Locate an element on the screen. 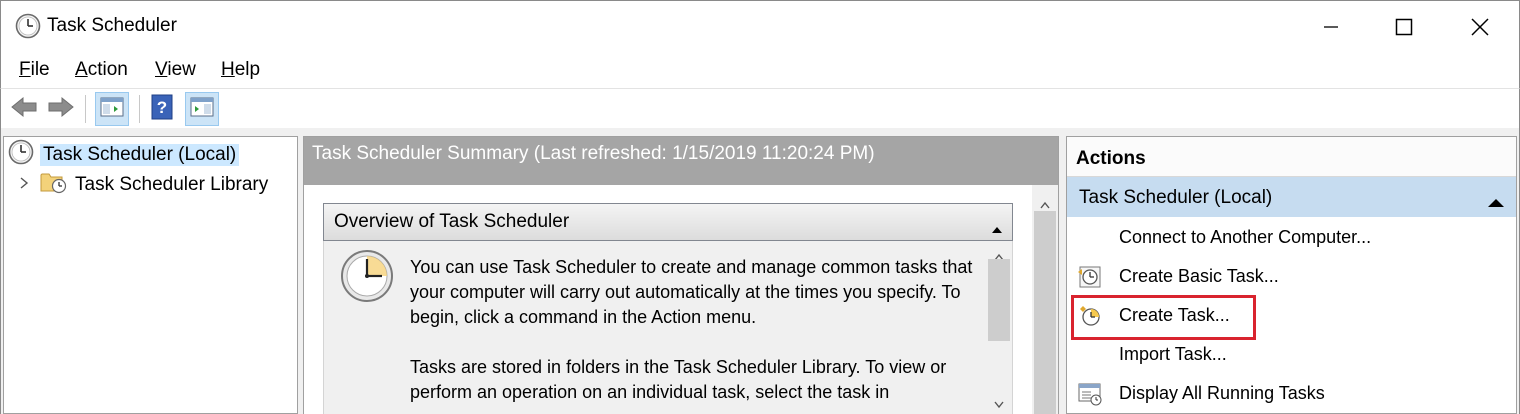 Image resolution: width=1520 pixels, height=414 pixels. show-hide-console-tree-button is located at coordinates (112, 109).